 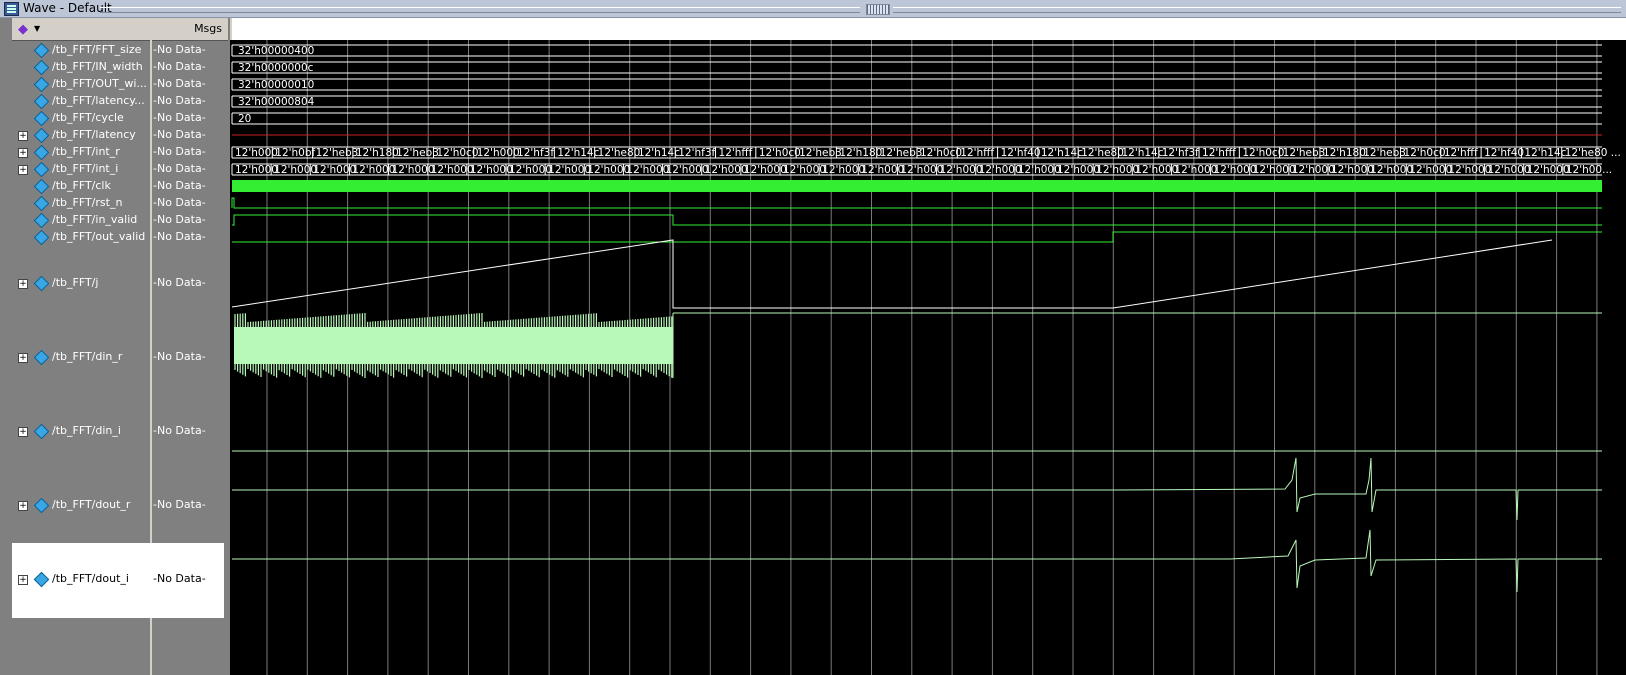 What do you see at coordinates (81, 29) in the screenshot?
I see `name-pane-header: ◆ ▼` at bounding box center [81, 29].